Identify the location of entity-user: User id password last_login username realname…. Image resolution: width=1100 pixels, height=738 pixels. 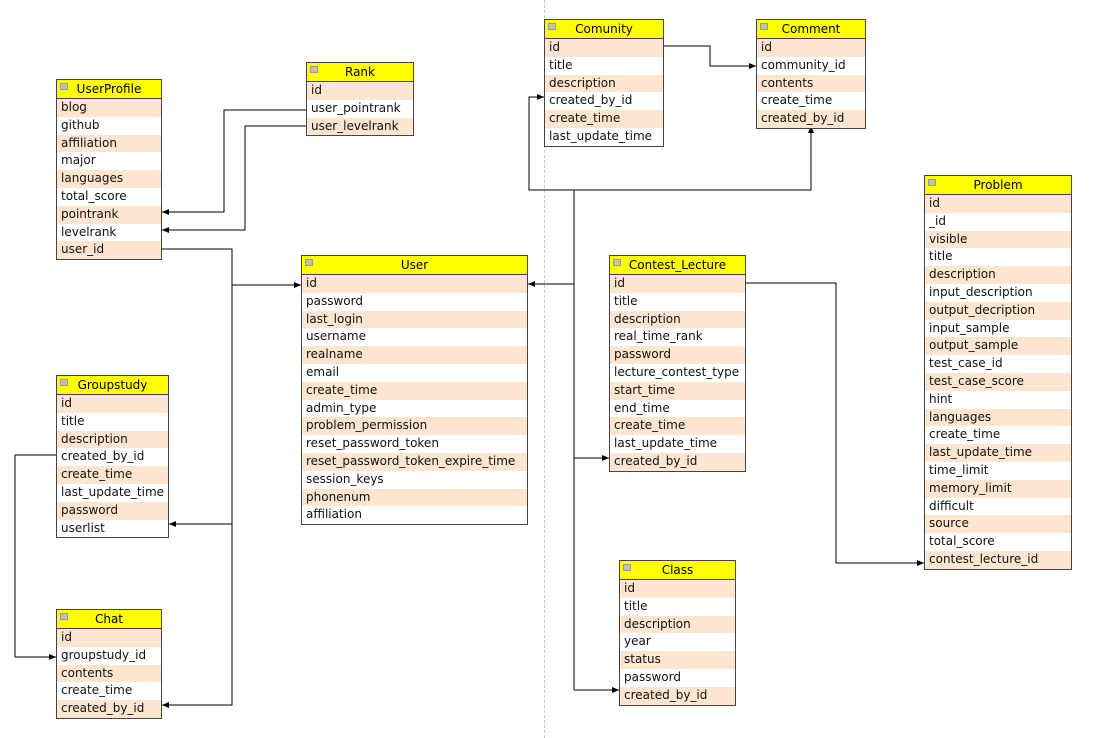
(414, 390).